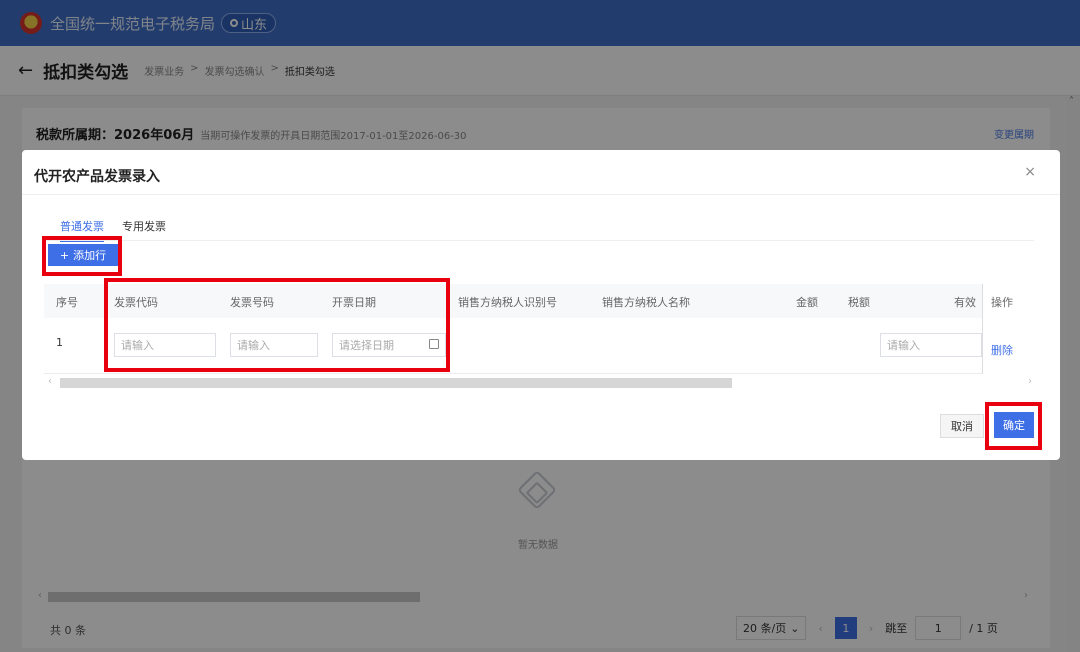 The height and width of the screenshot is (652, 1080). What do you see at coordinates (1002, 302) in the screenshot?
I see `column-header-action: 操作` at bounding box center [1002, 302].